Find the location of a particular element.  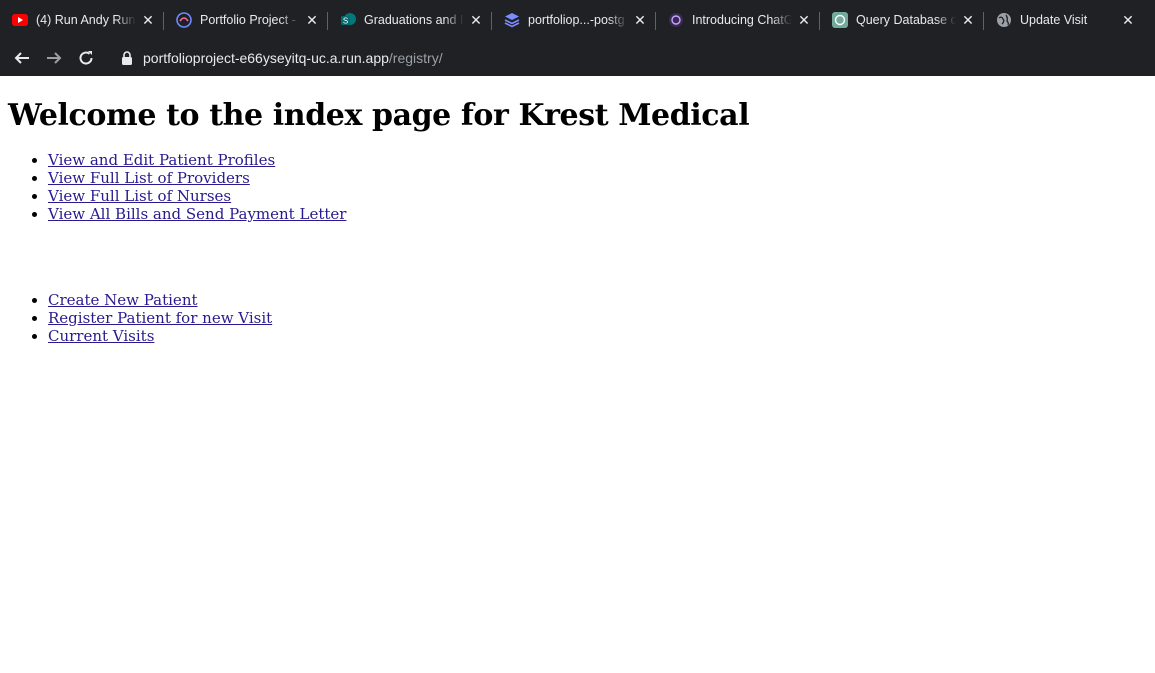

tab-introducing-chatgpt: Introducing ChatG ✕ is located at coordinates (738, 20).